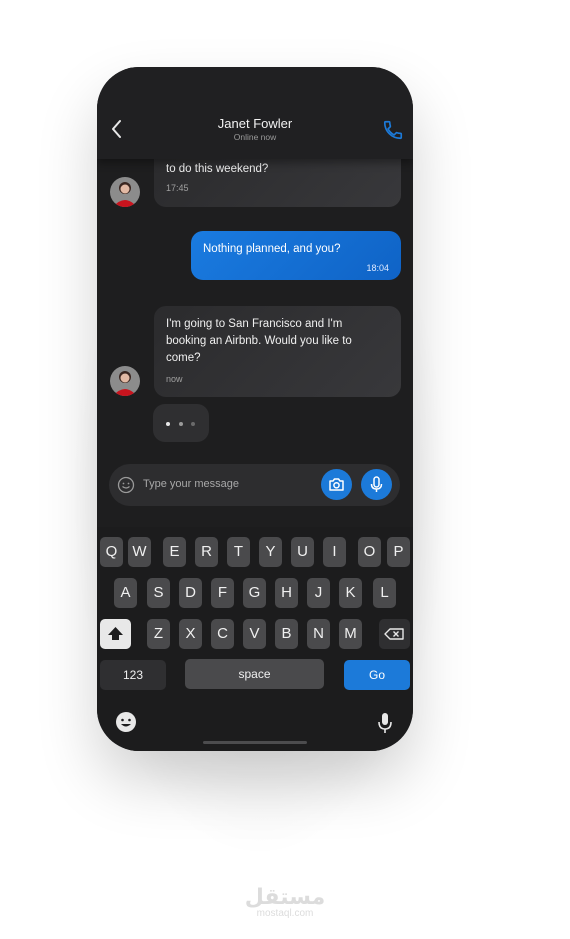 The width and height of the screenshot is (570, 939). What do you see at coordinates (126, 485) in the screenshot?
I see `smiley-icon` at bounding box center [126, 485].